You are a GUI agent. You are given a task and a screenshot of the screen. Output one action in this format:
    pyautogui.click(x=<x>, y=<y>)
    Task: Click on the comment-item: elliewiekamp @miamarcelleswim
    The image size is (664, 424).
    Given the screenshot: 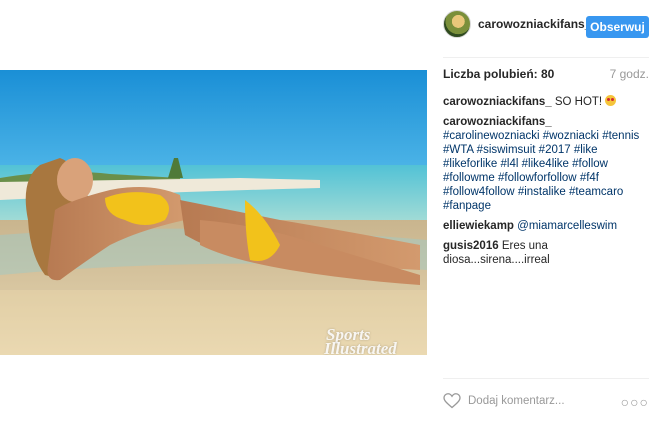 What is the action you would take?
    pyautogui.click(x=546, y=226)
    